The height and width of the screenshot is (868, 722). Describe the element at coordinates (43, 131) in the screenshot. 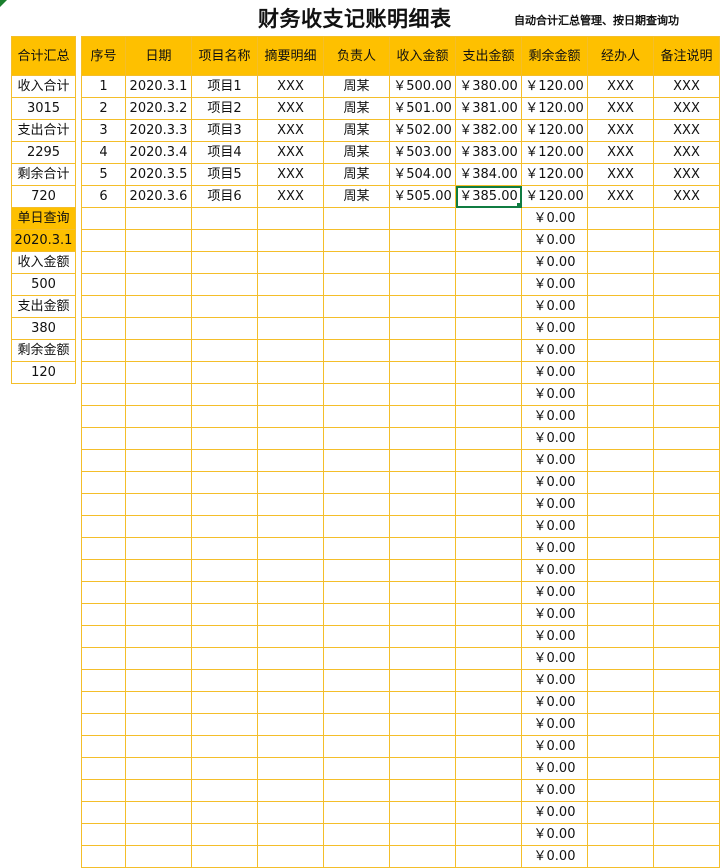

I see `expense-total-label: 支出合计` at that location.